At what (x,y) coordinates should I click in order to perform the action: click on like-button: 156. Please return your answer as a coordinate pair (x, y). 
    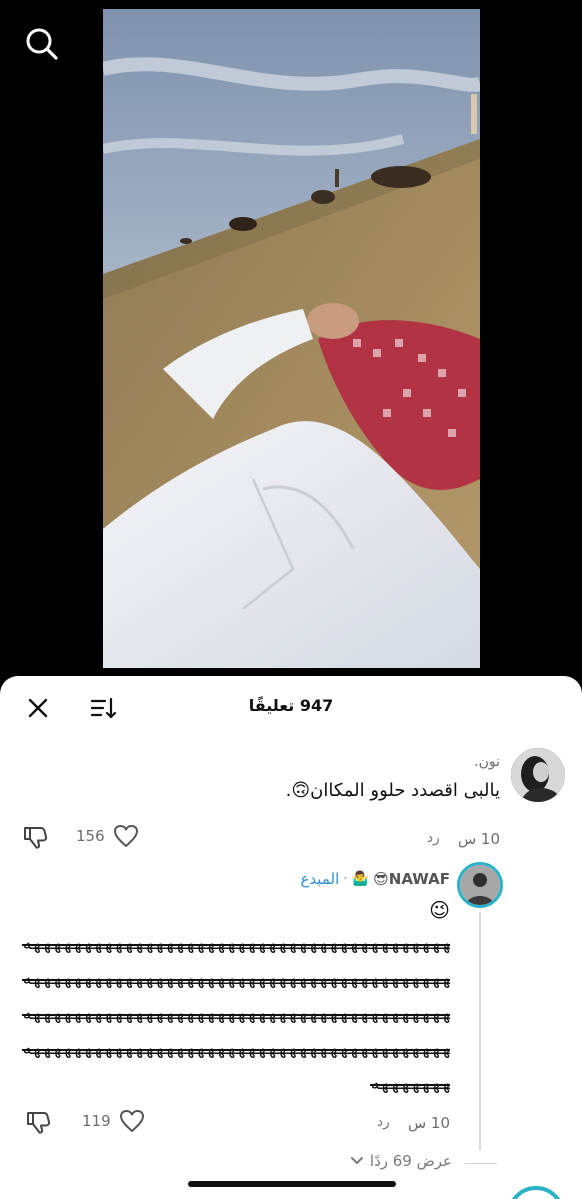
    Looking at the image, I should click on (107, 836).